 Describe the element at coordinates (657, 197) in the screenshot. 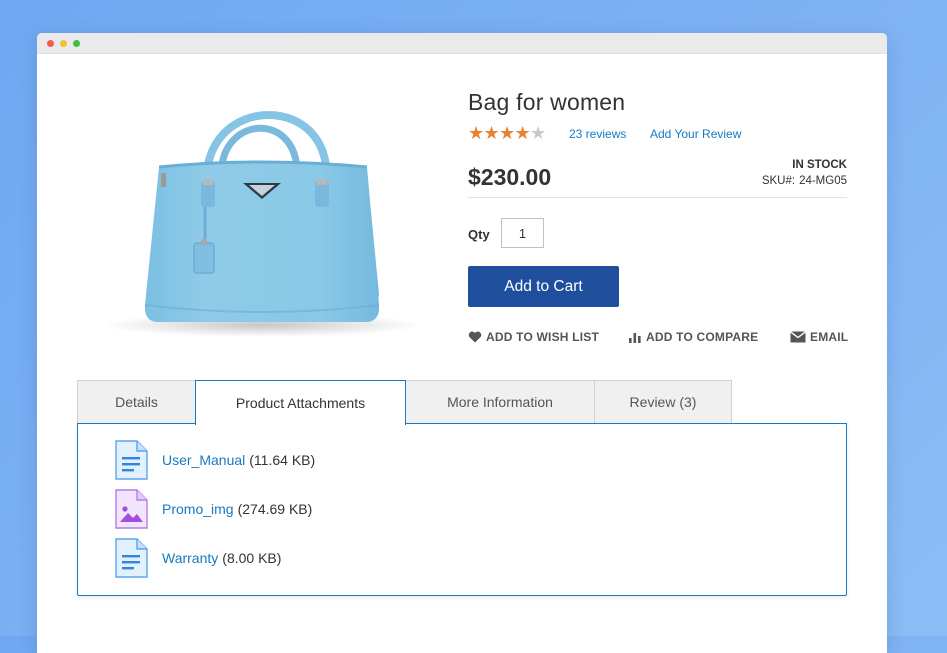

I see `divider` at that location.